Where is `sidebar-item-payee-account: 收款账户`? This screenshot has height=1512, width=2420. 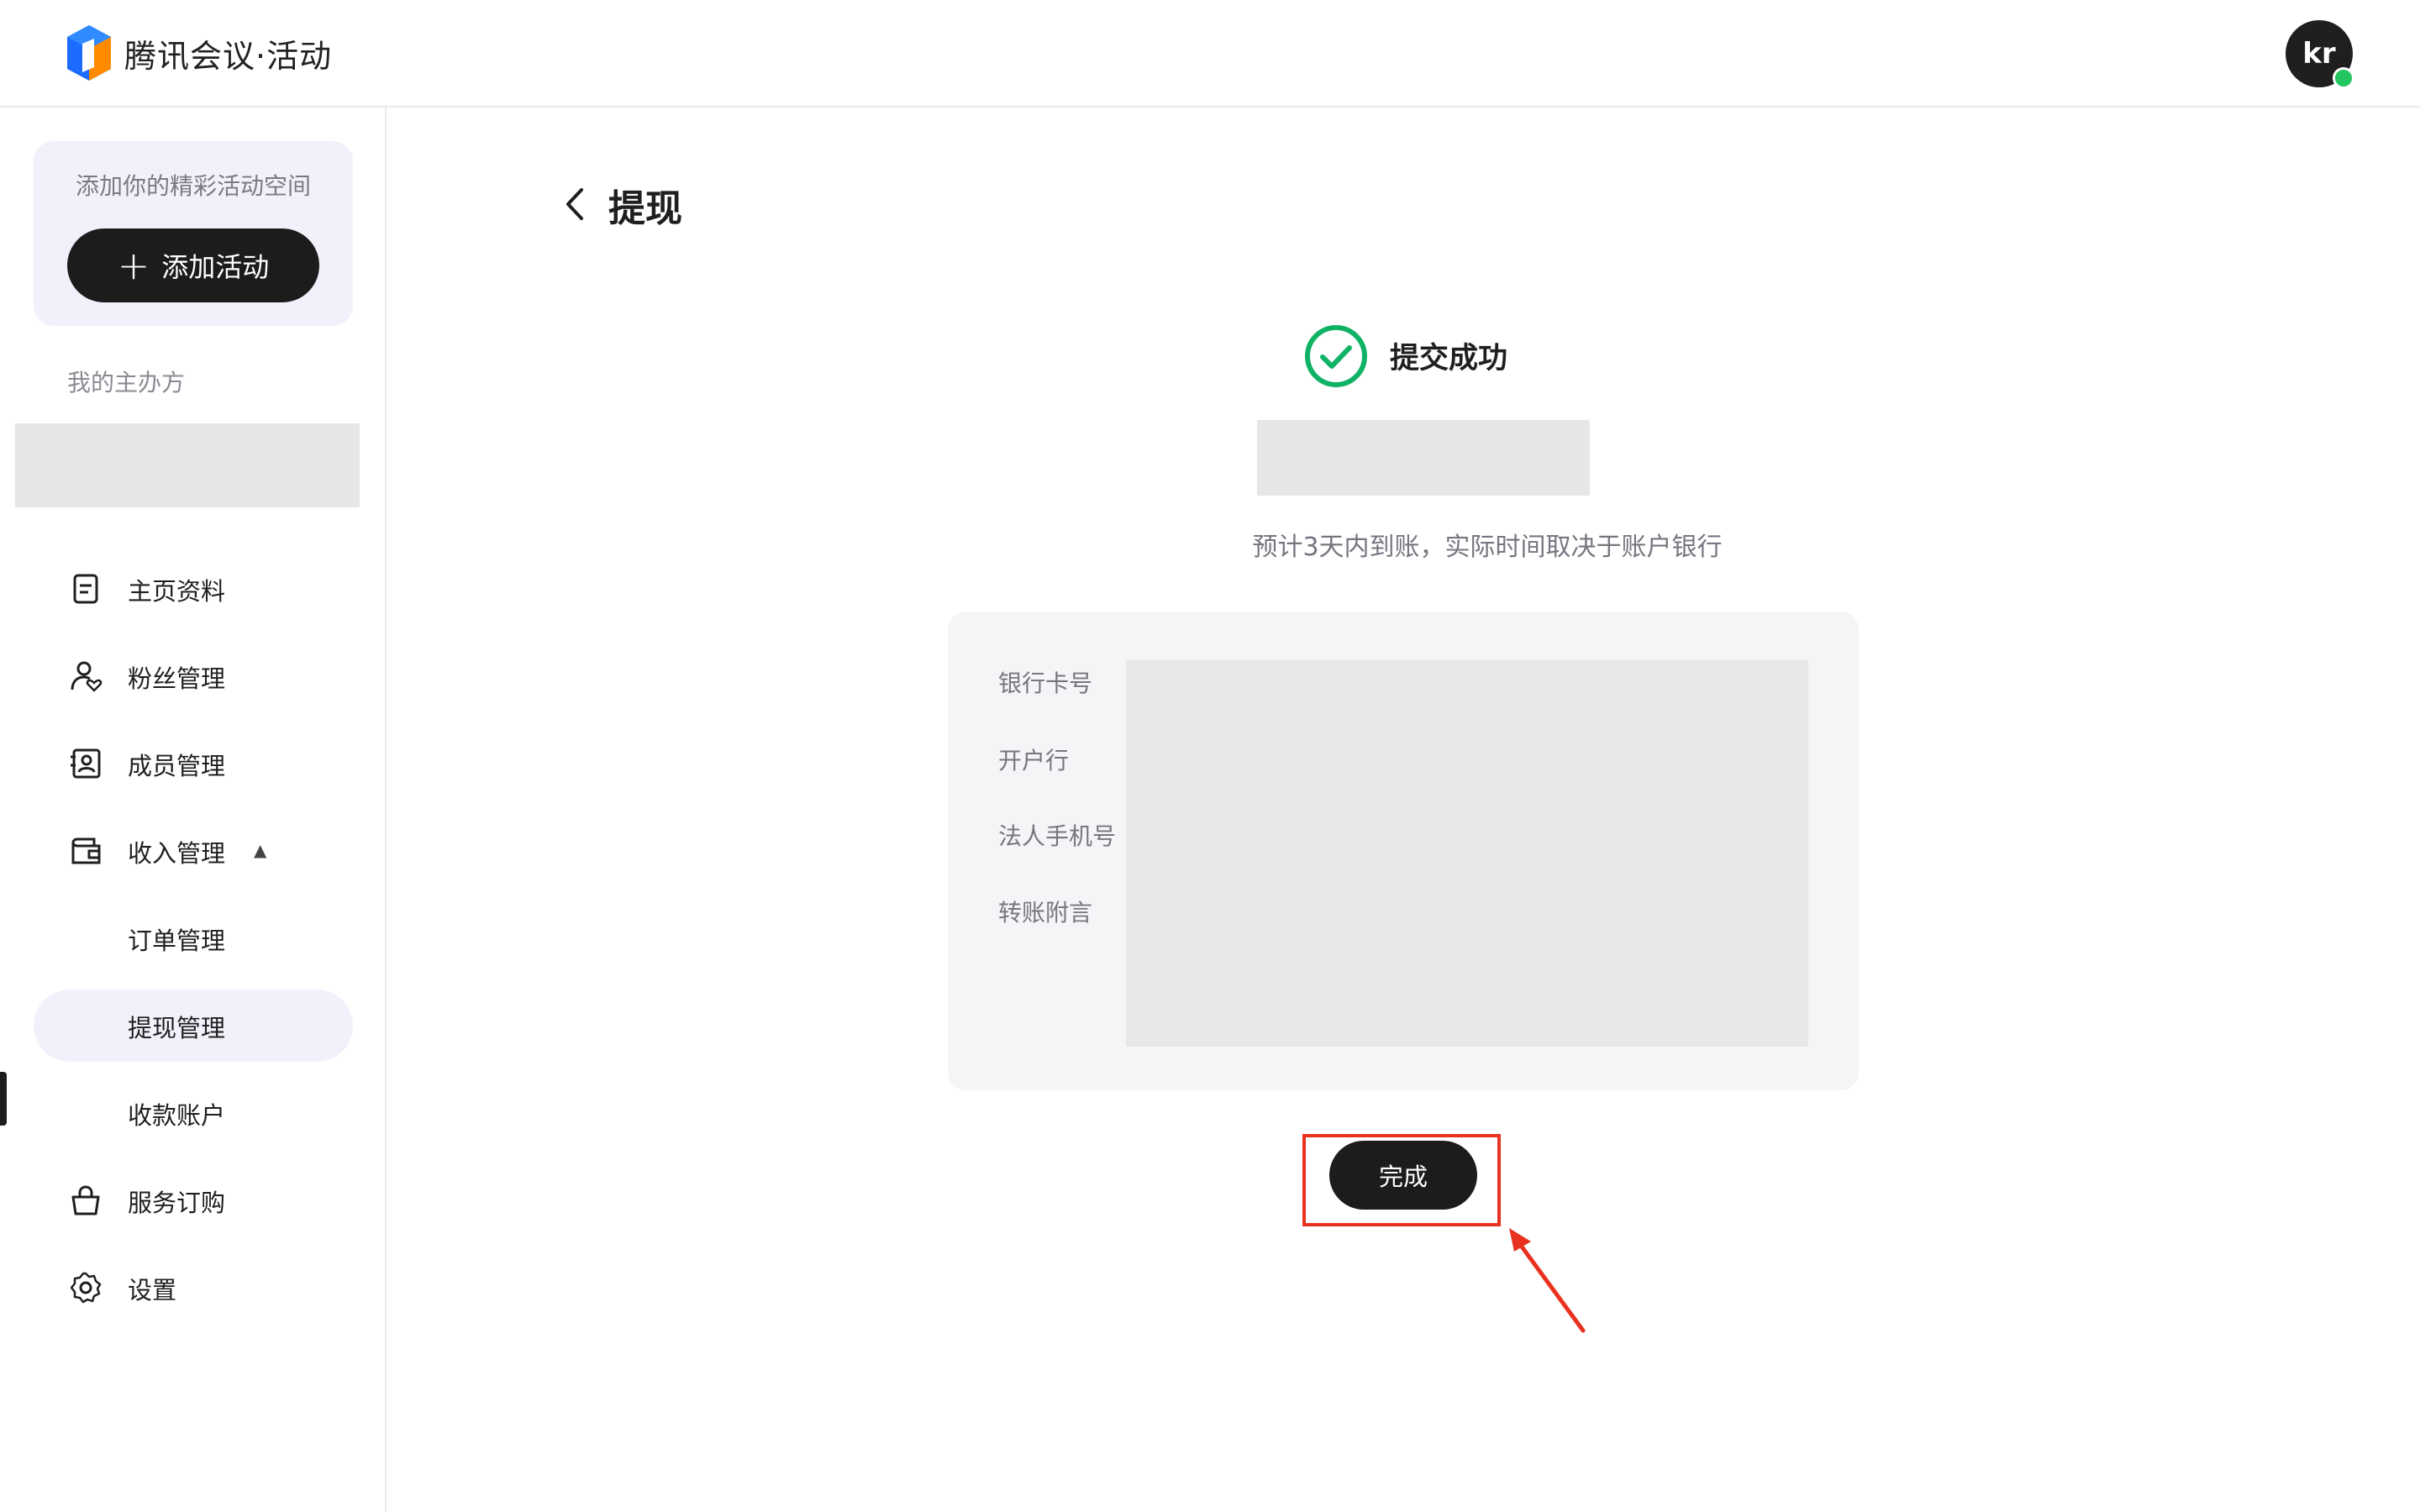
sidebar-item-payee-account: 收款账户 is located at coordinates (193, 1113).